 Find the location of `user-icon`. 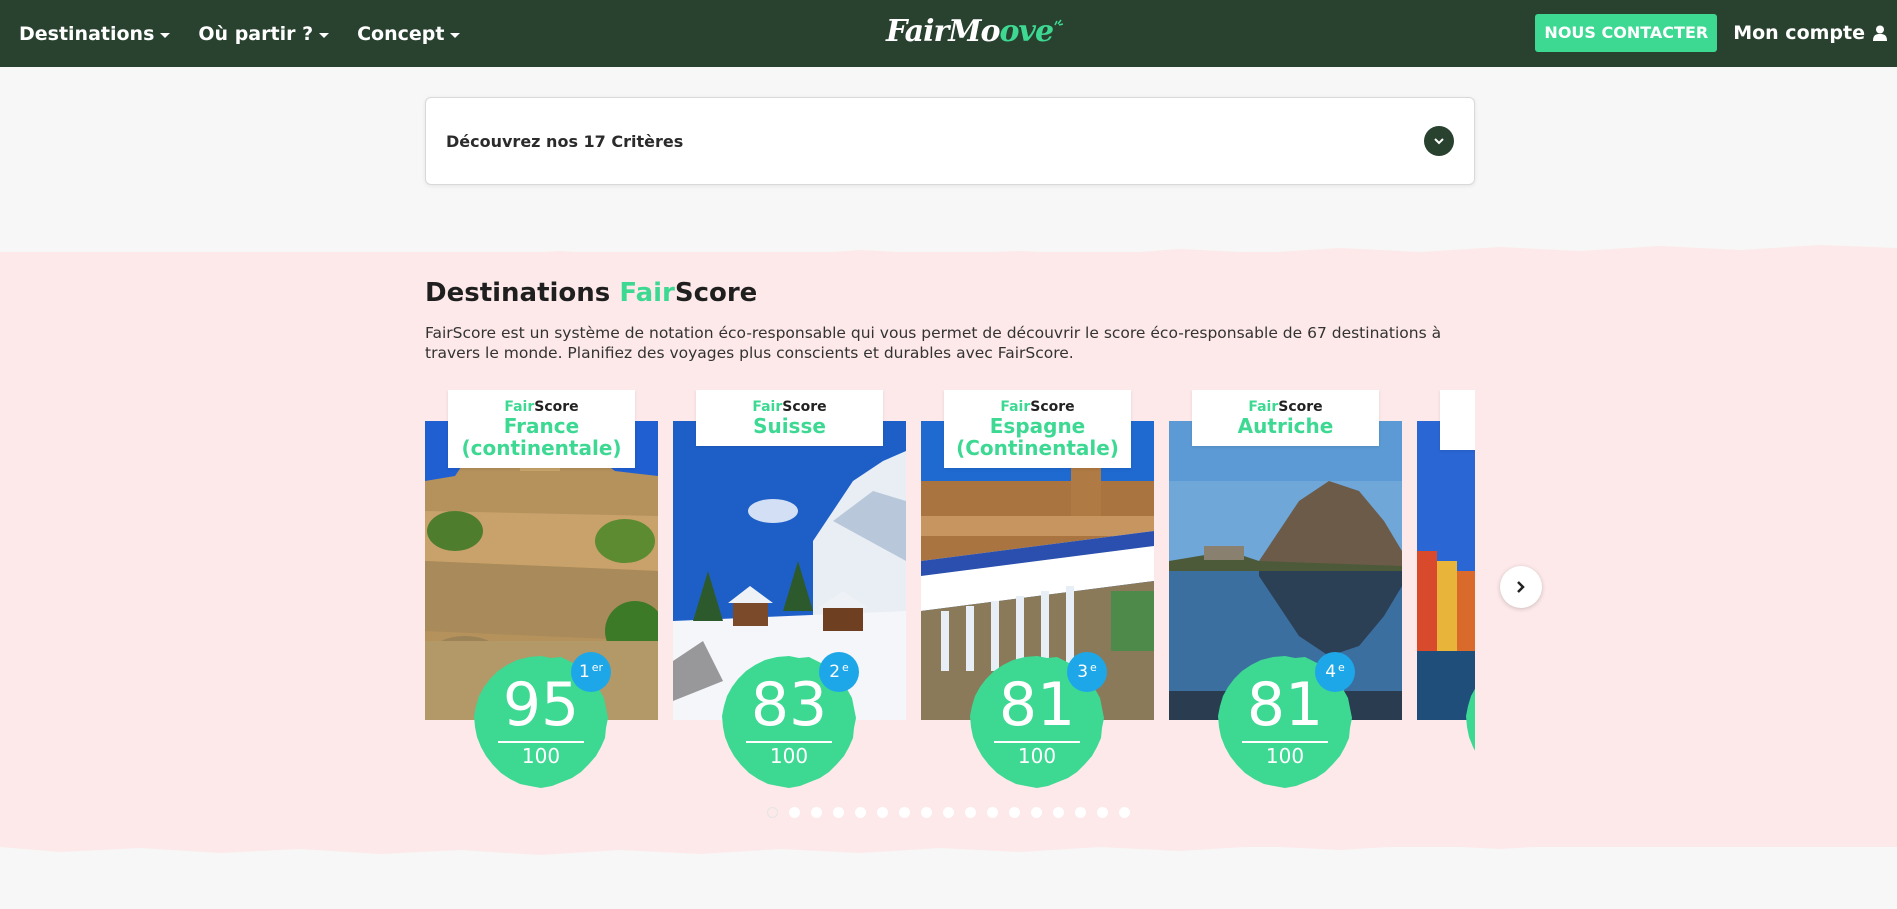

user-icon is located at coordinates (1880, 33).